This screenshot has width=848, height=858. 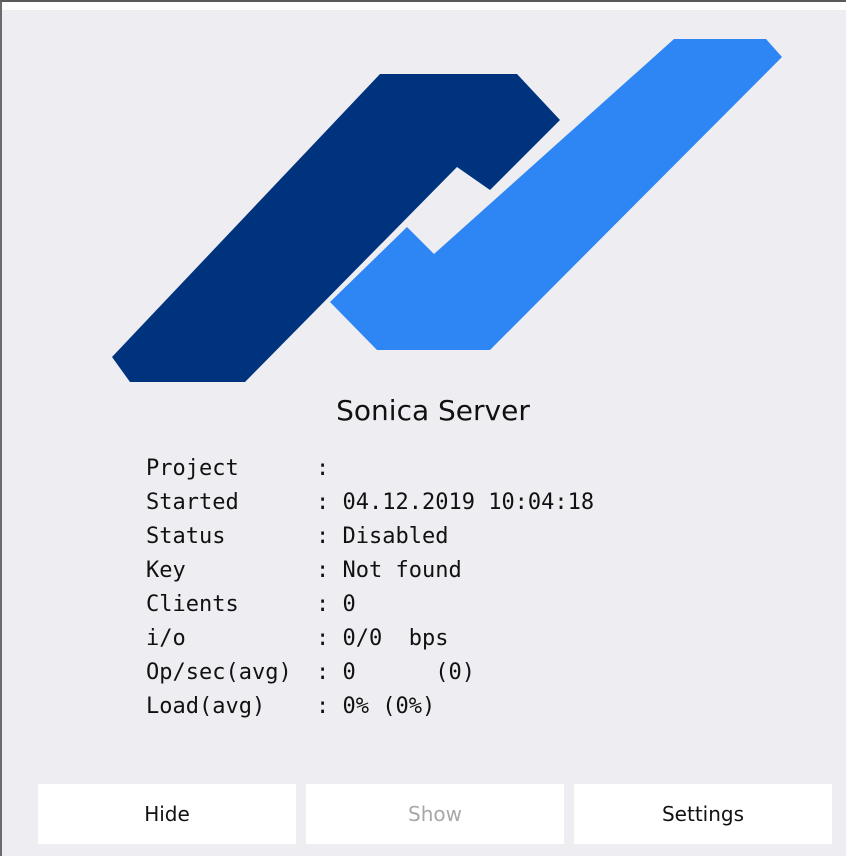 I want to click on info-key: Key, so click(x=166, y=570).